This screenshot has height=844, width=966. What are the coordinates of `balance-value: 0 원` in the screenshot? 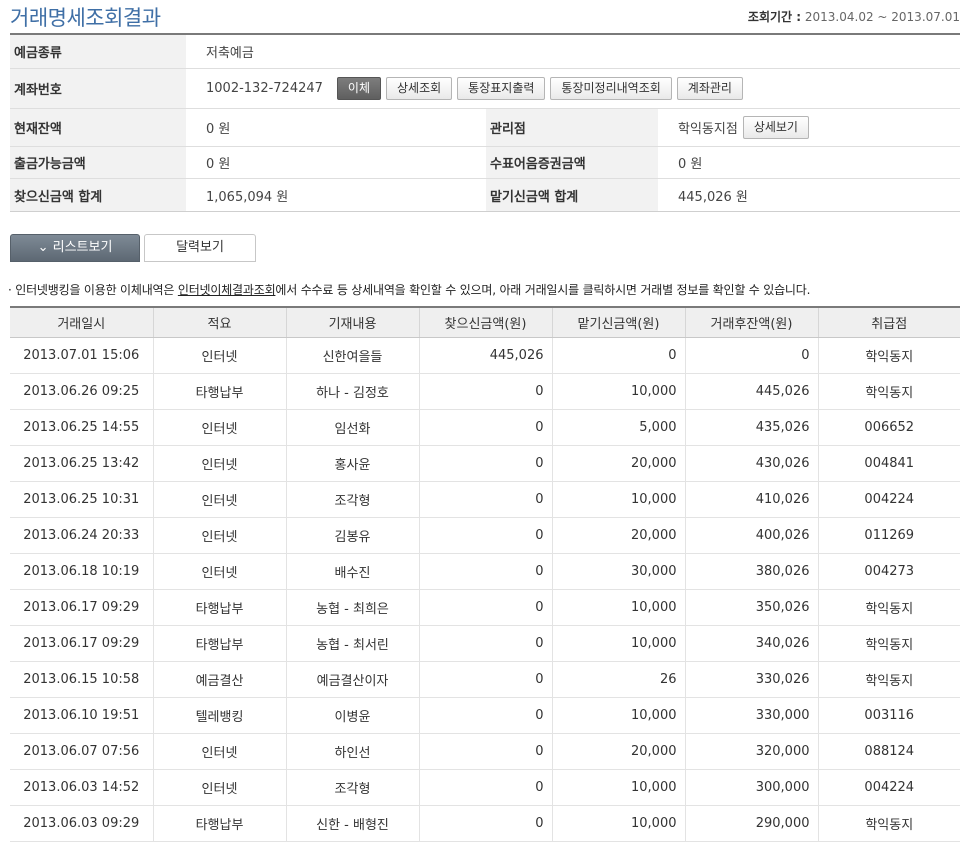 It's located at (218, 129).